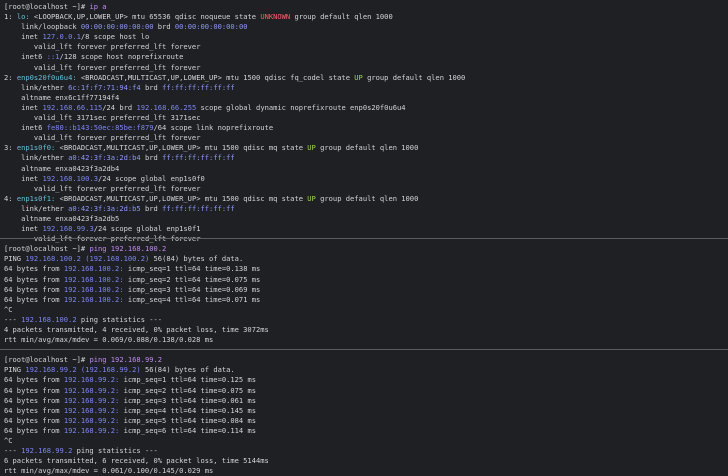 The height and width of the screenshot is (476, 728). What do you see at coordinates (104, 158) in the screenshot?
I see `mac-address: a0:42:3f:3a:2d:b4` at bounding box center [104, 158].